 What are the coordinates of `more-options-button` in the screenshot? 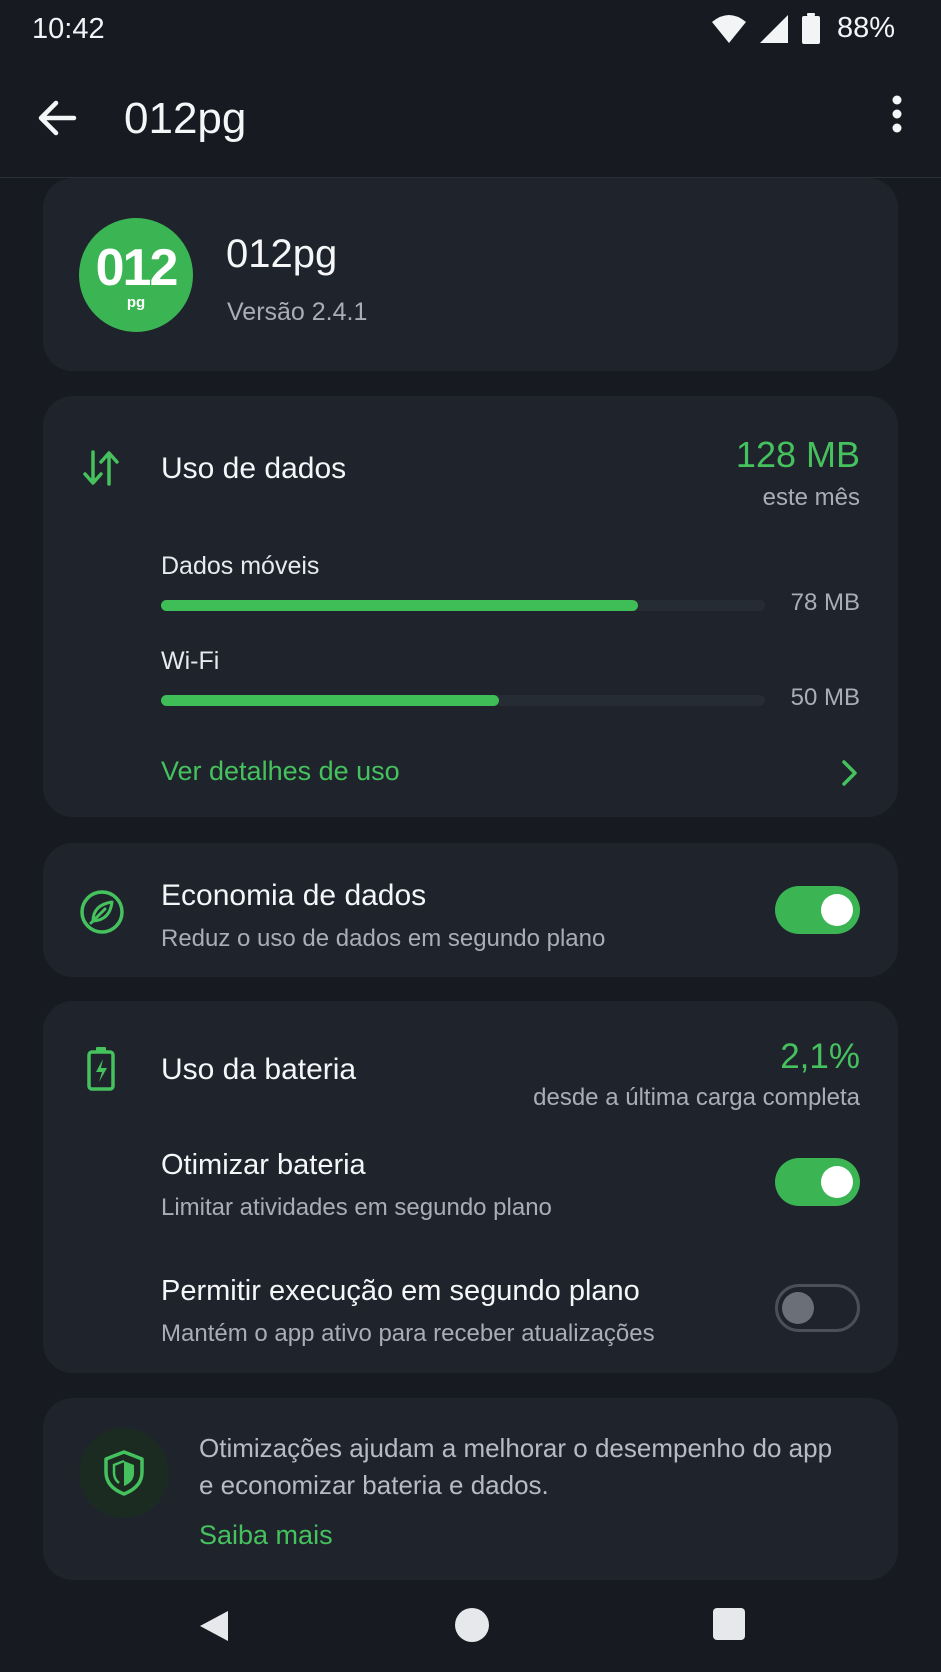 It's located at (897, 118).